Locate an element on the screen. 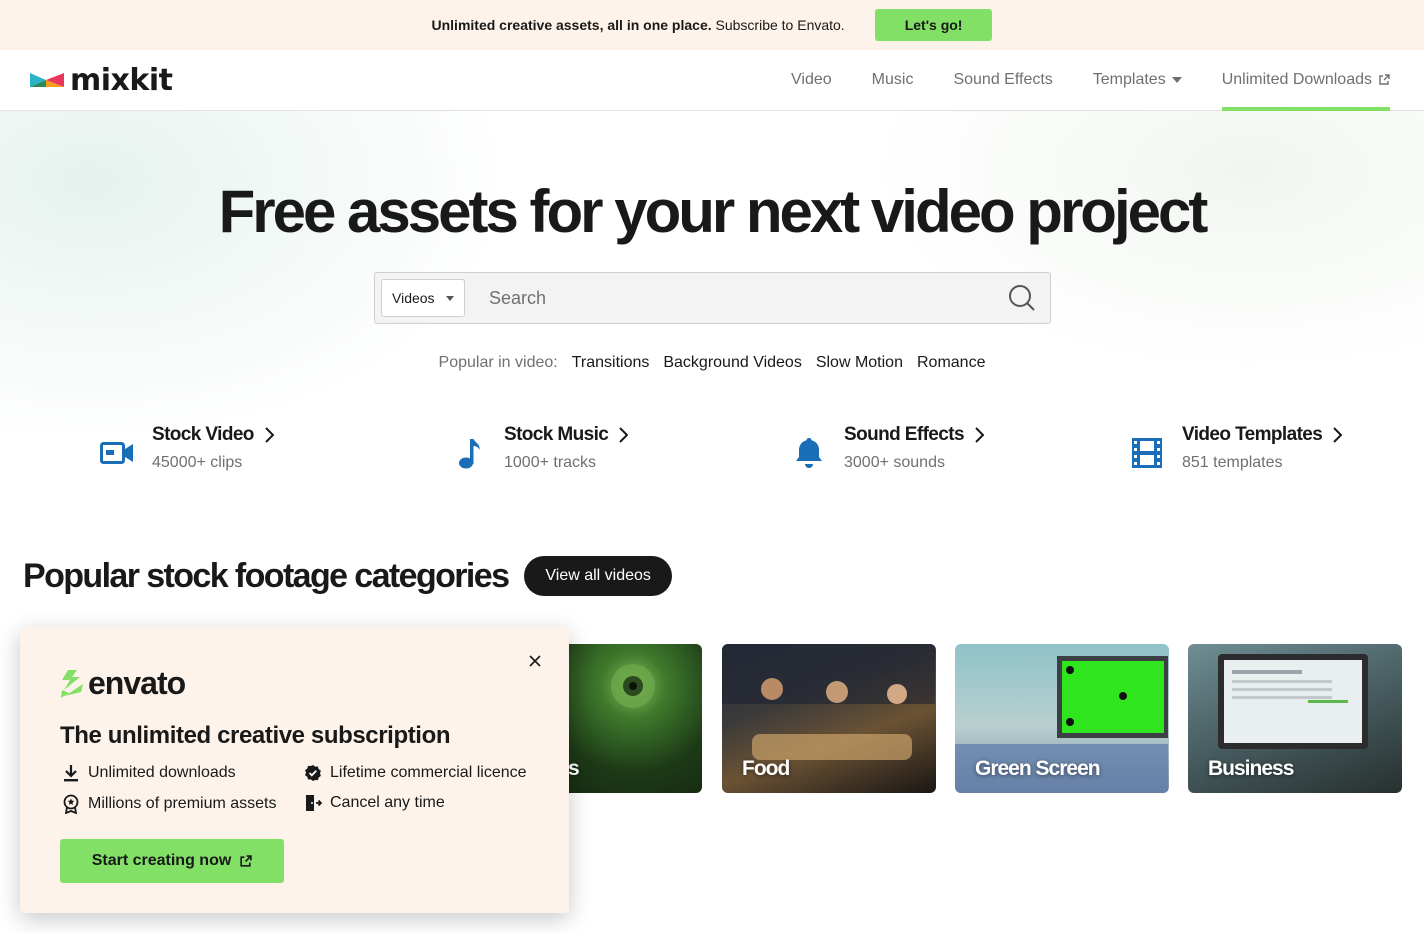 This screenshot has width=1424, height=933. search-input is located at coordinates (729, 298).